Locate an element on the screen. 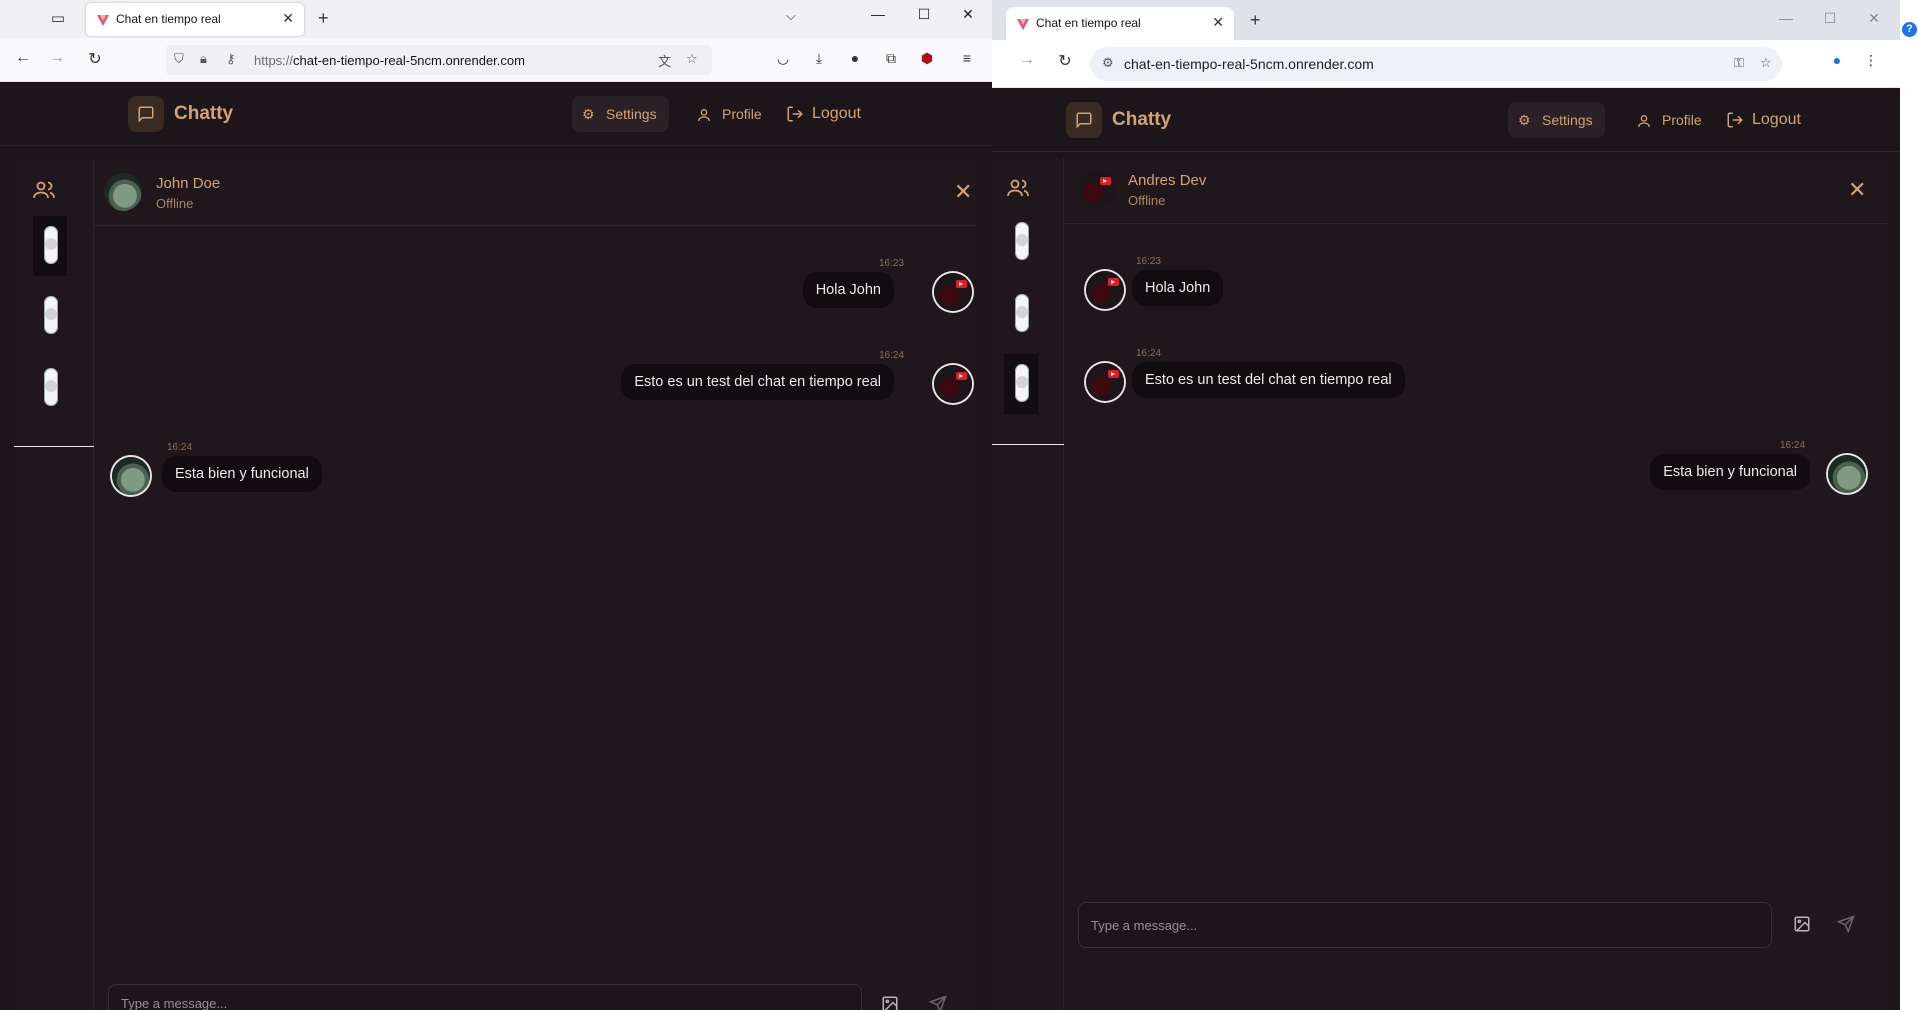 Image resolution: width=1918 pixels, height=1010 pixels. tab-bar: Chat en tiempo real ✕ + — ☐ ✕ is located at coordinates (1446, 20).